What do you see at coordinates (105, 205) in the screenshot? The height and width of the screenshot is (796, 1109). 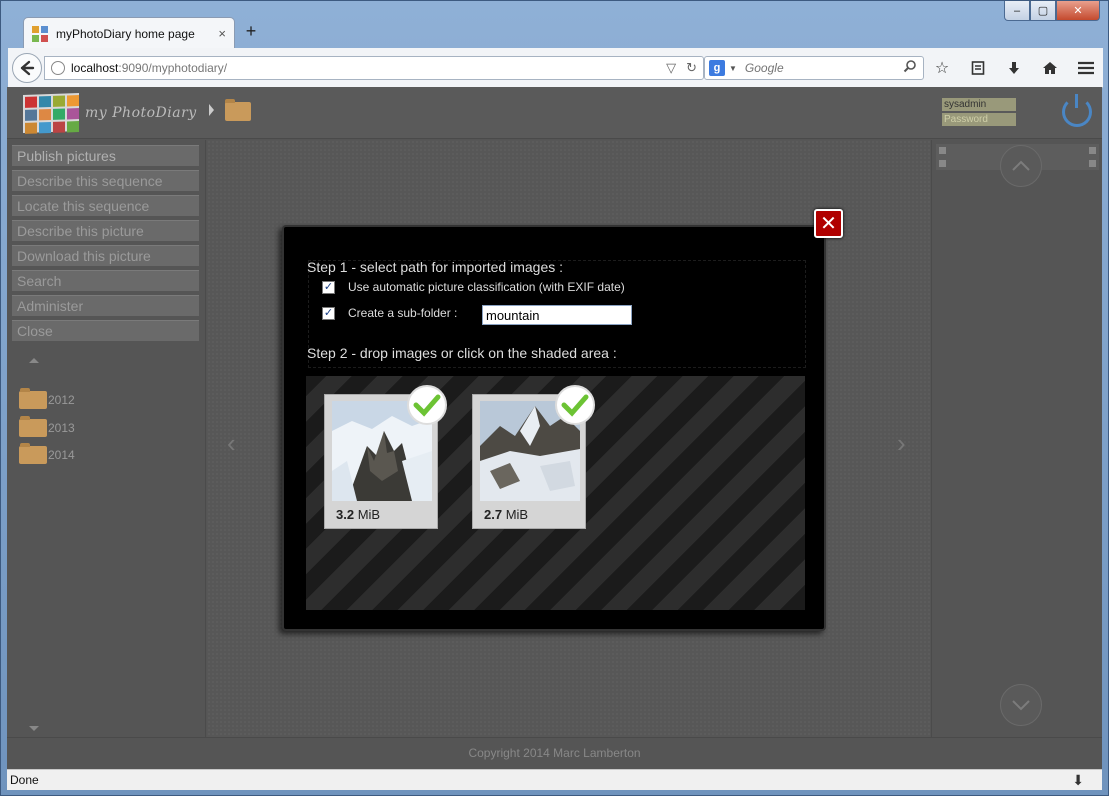 I see `menu-locate-sequence: Locate this sequence` at bounding box center [105, 205].